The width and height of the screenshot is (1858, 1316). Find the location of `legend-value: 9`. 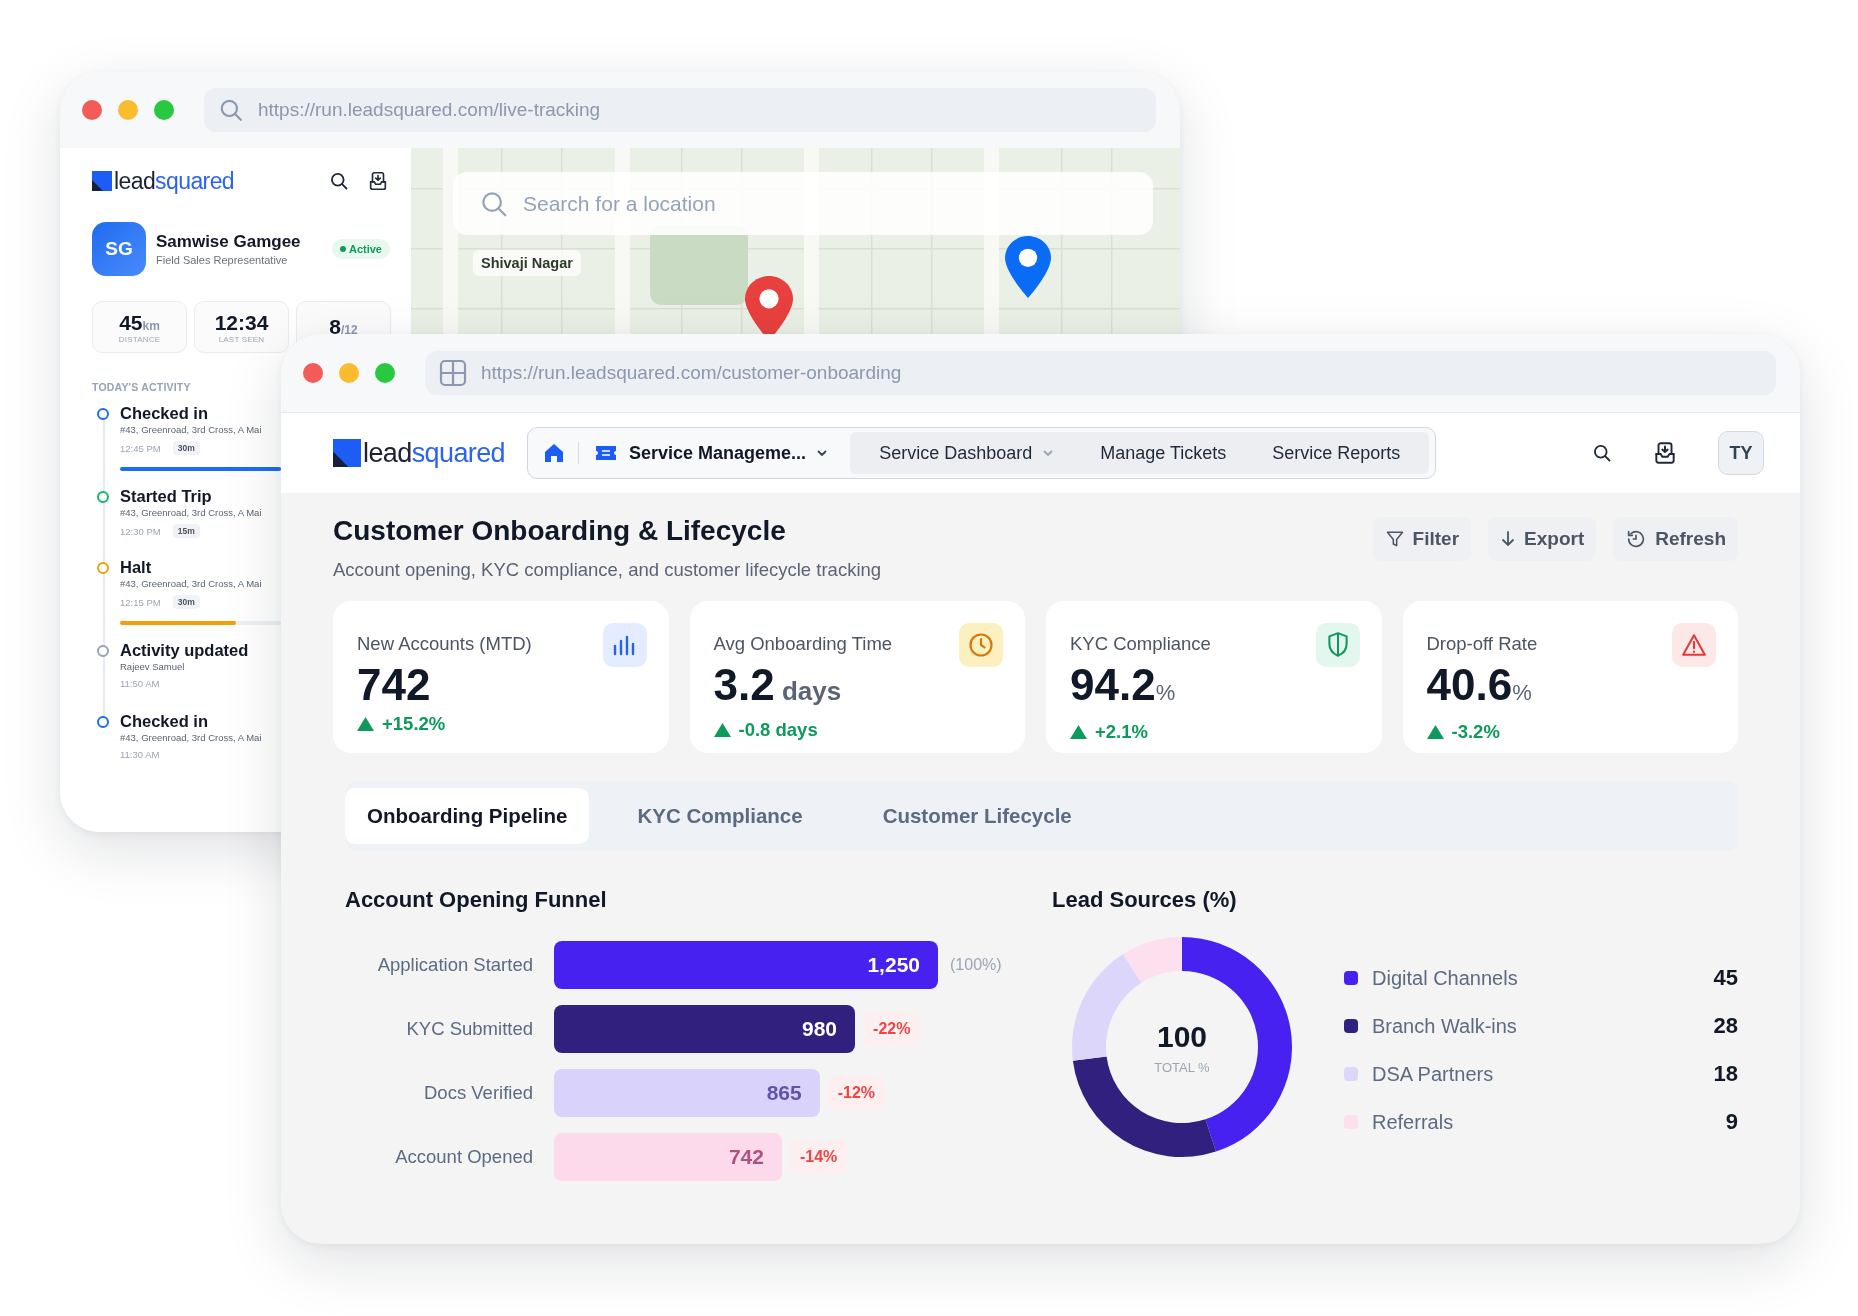

legend-value: 9 is located at coordinates (1731, 1122).